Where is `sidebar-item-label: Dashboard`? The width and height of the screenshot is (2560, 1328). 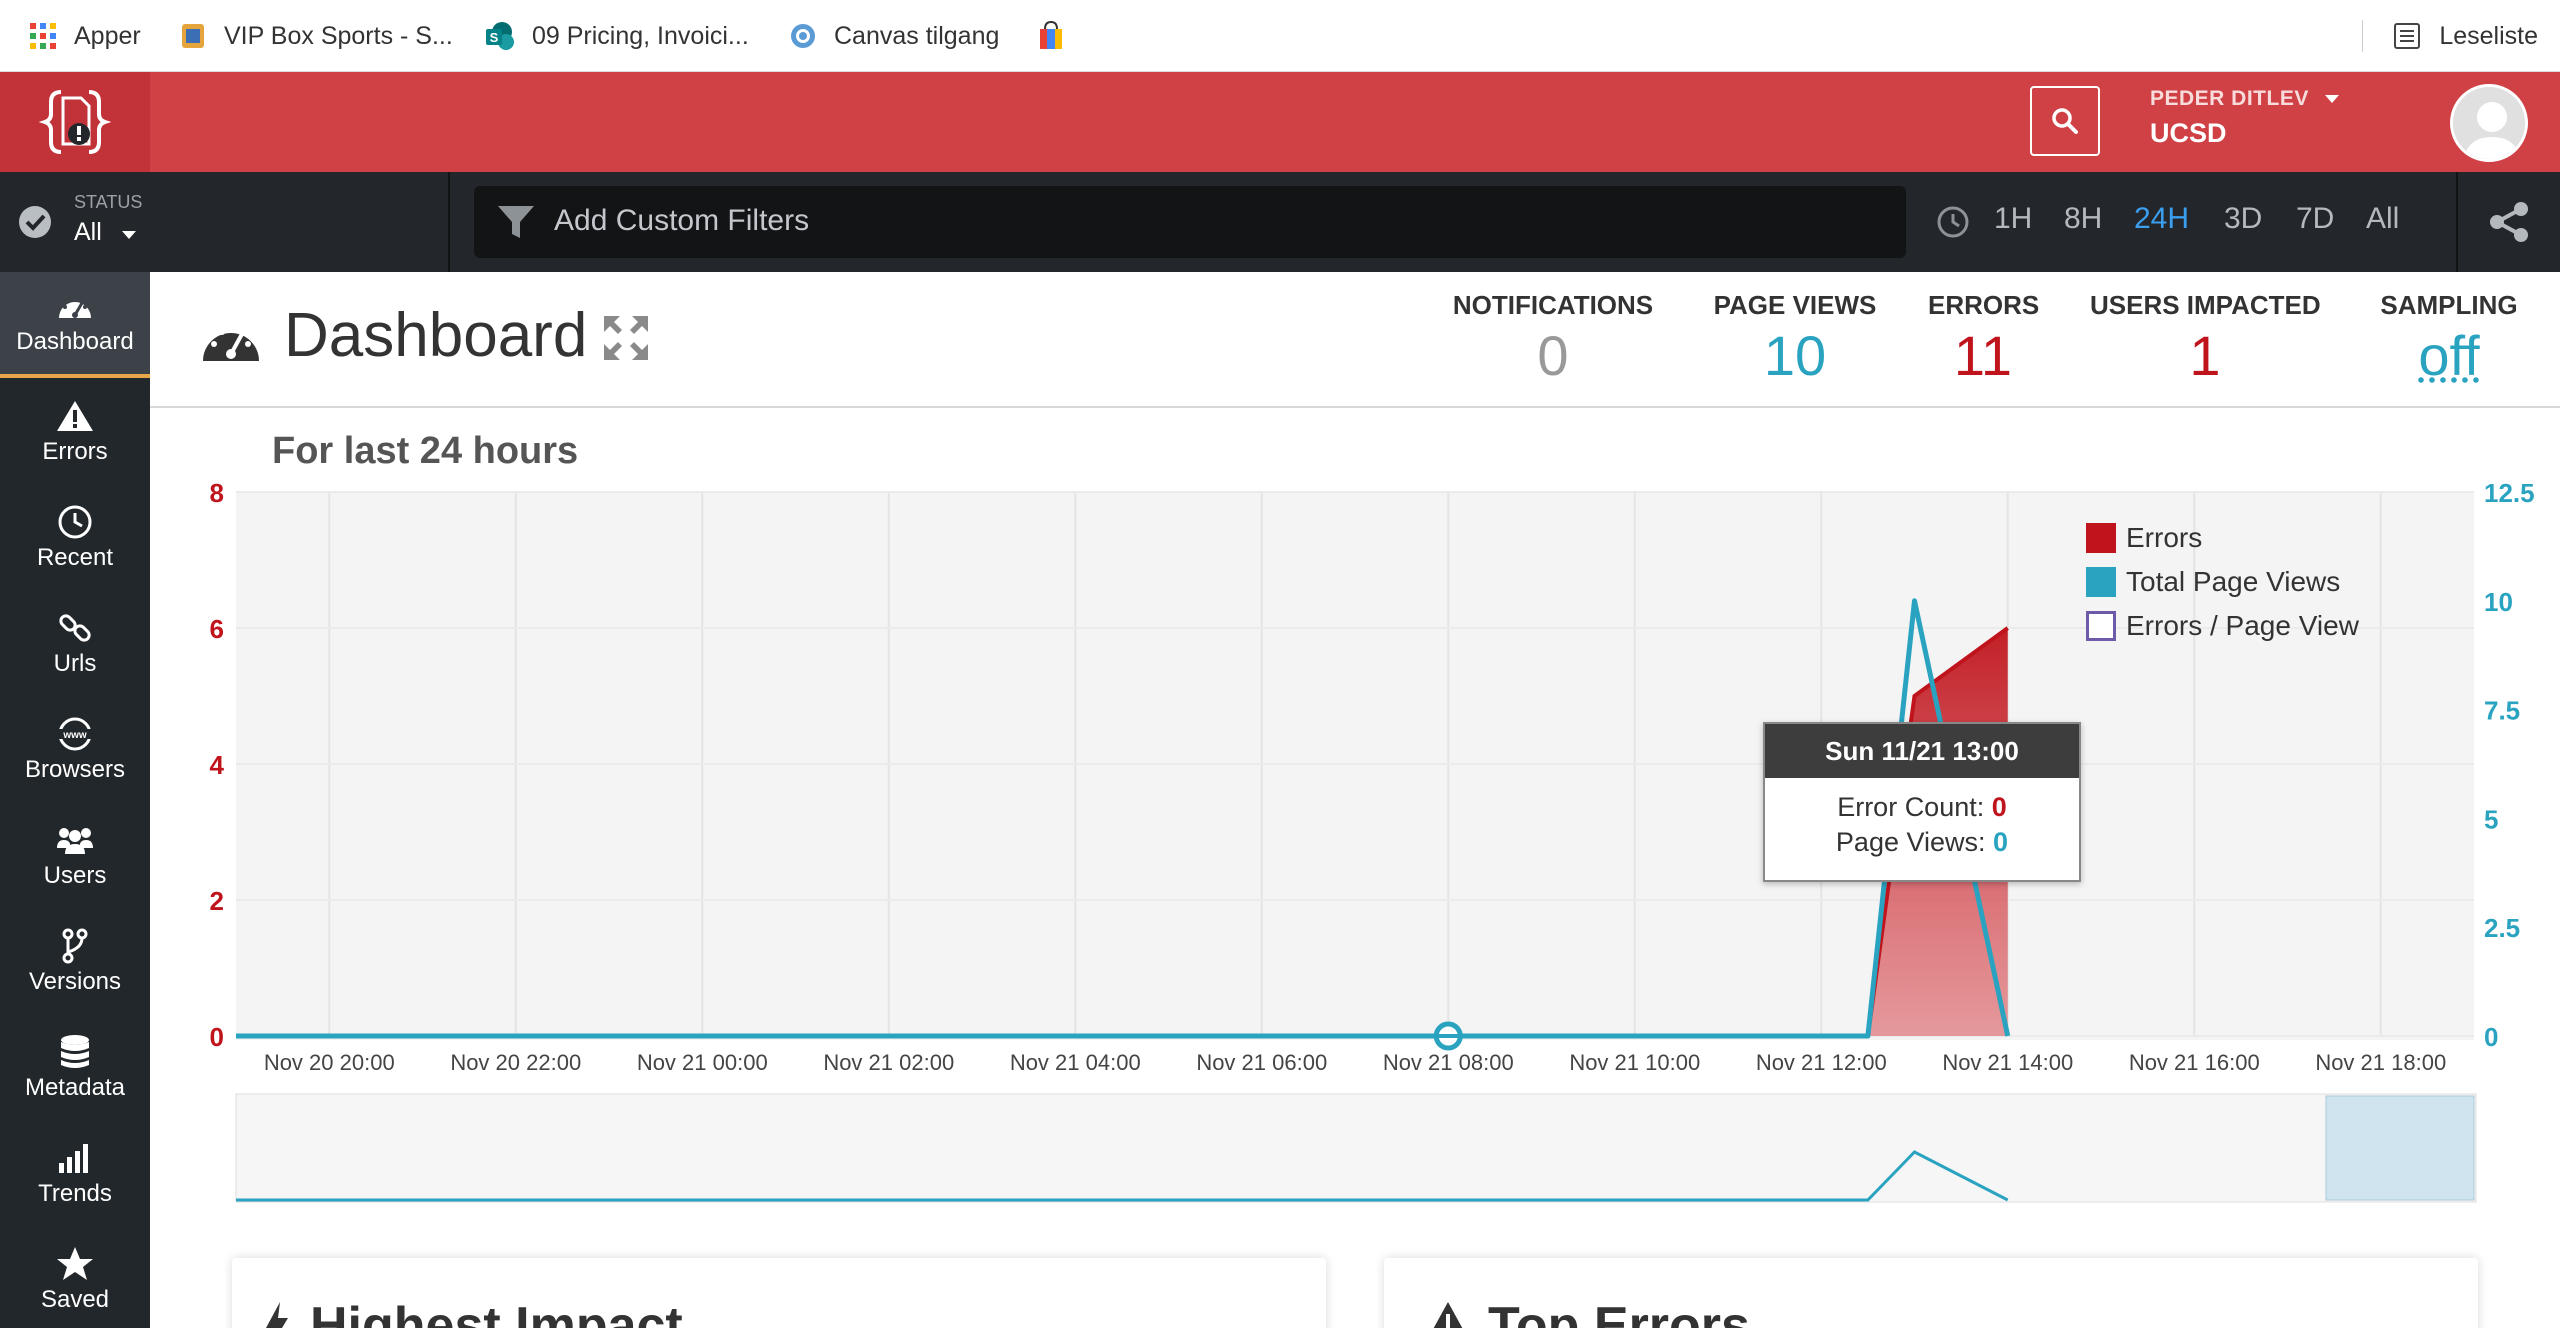 sidebar-item-label: Dashboard is located at coordinates (75, 341).